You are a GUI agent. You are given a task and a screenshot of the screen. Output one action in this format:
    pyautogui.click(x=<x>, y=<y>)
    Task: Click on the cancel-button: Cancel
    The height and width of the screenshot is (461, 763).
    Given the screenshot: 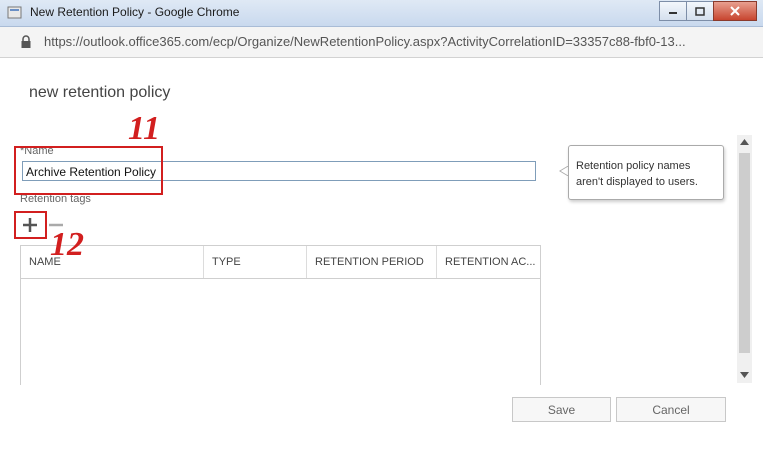 What is the action you would take?
    pyautogui.click(x=671, y=409)
    